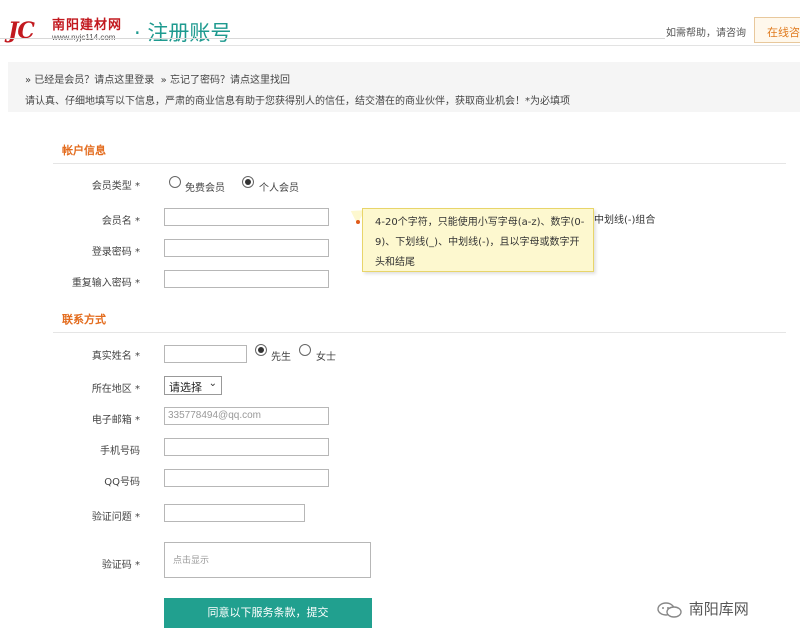 The width and height of the screenshot is (800, 644). I want to click on email-label: 电子邮箱 *, so click(115, 420).